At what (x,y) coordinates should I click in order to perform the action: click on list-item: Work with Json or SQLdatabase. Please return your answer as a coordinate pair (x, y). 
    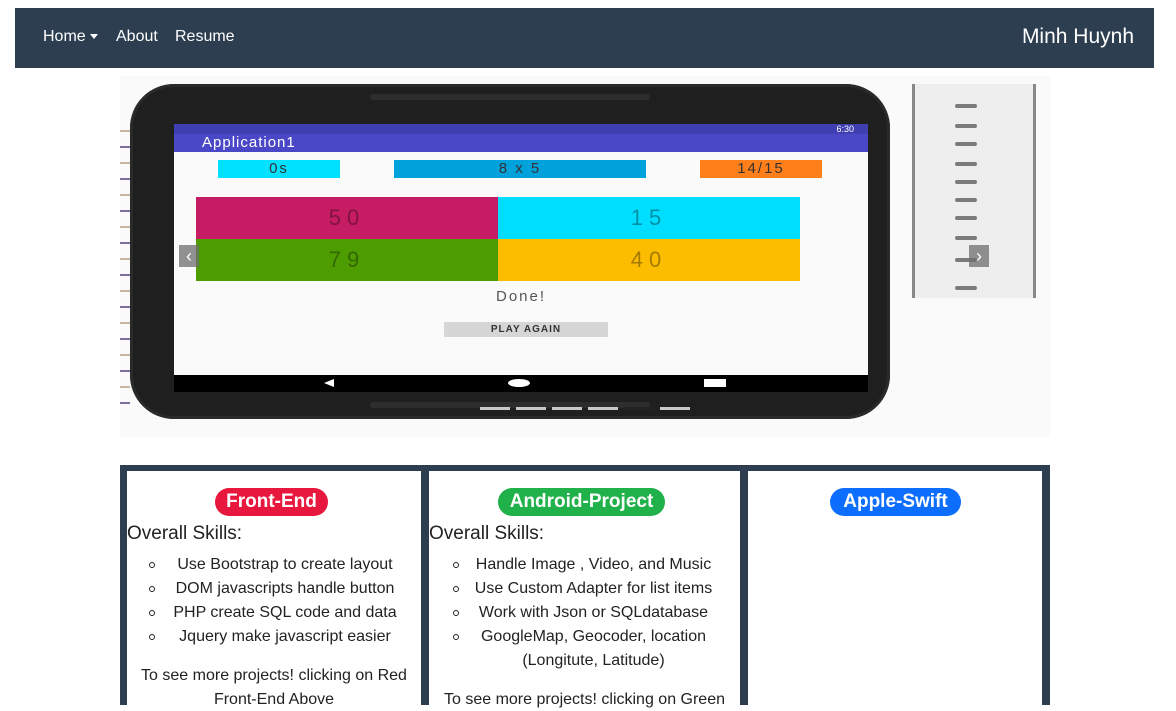
    Looking at the image, I should click on (584, 613).